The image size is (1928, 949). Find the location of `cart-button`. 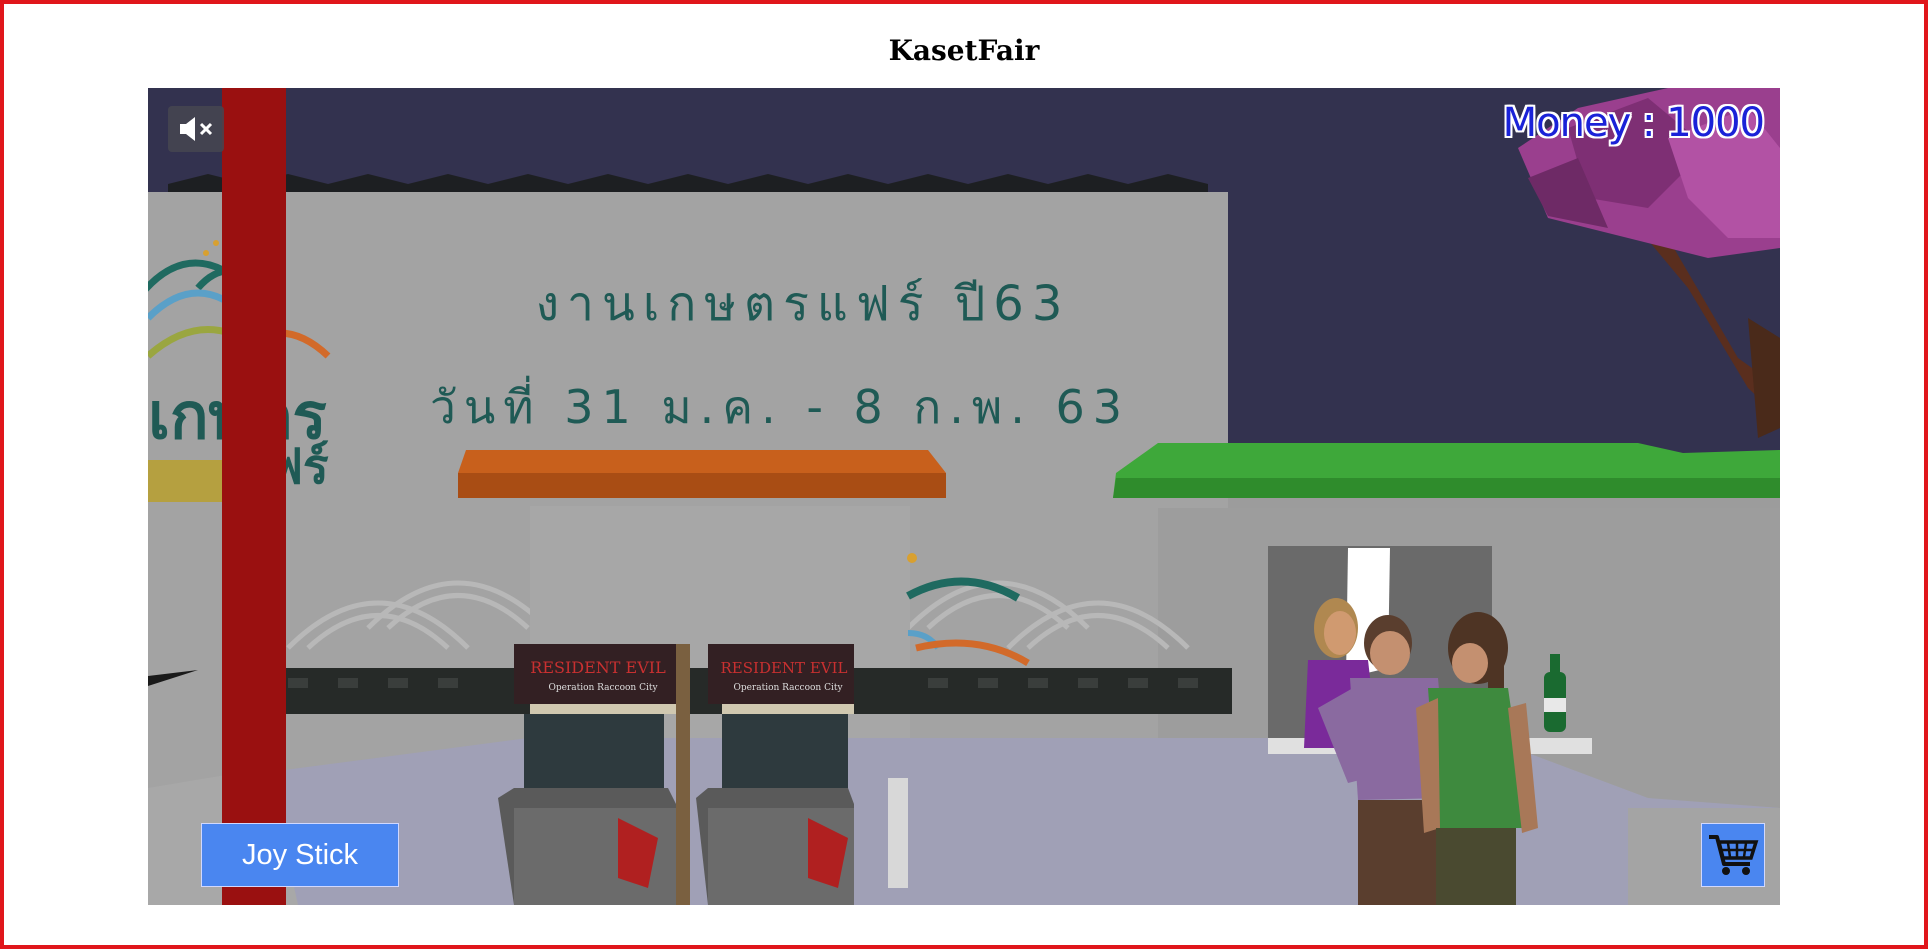

cart-button is located at coordinates (1733, 855).